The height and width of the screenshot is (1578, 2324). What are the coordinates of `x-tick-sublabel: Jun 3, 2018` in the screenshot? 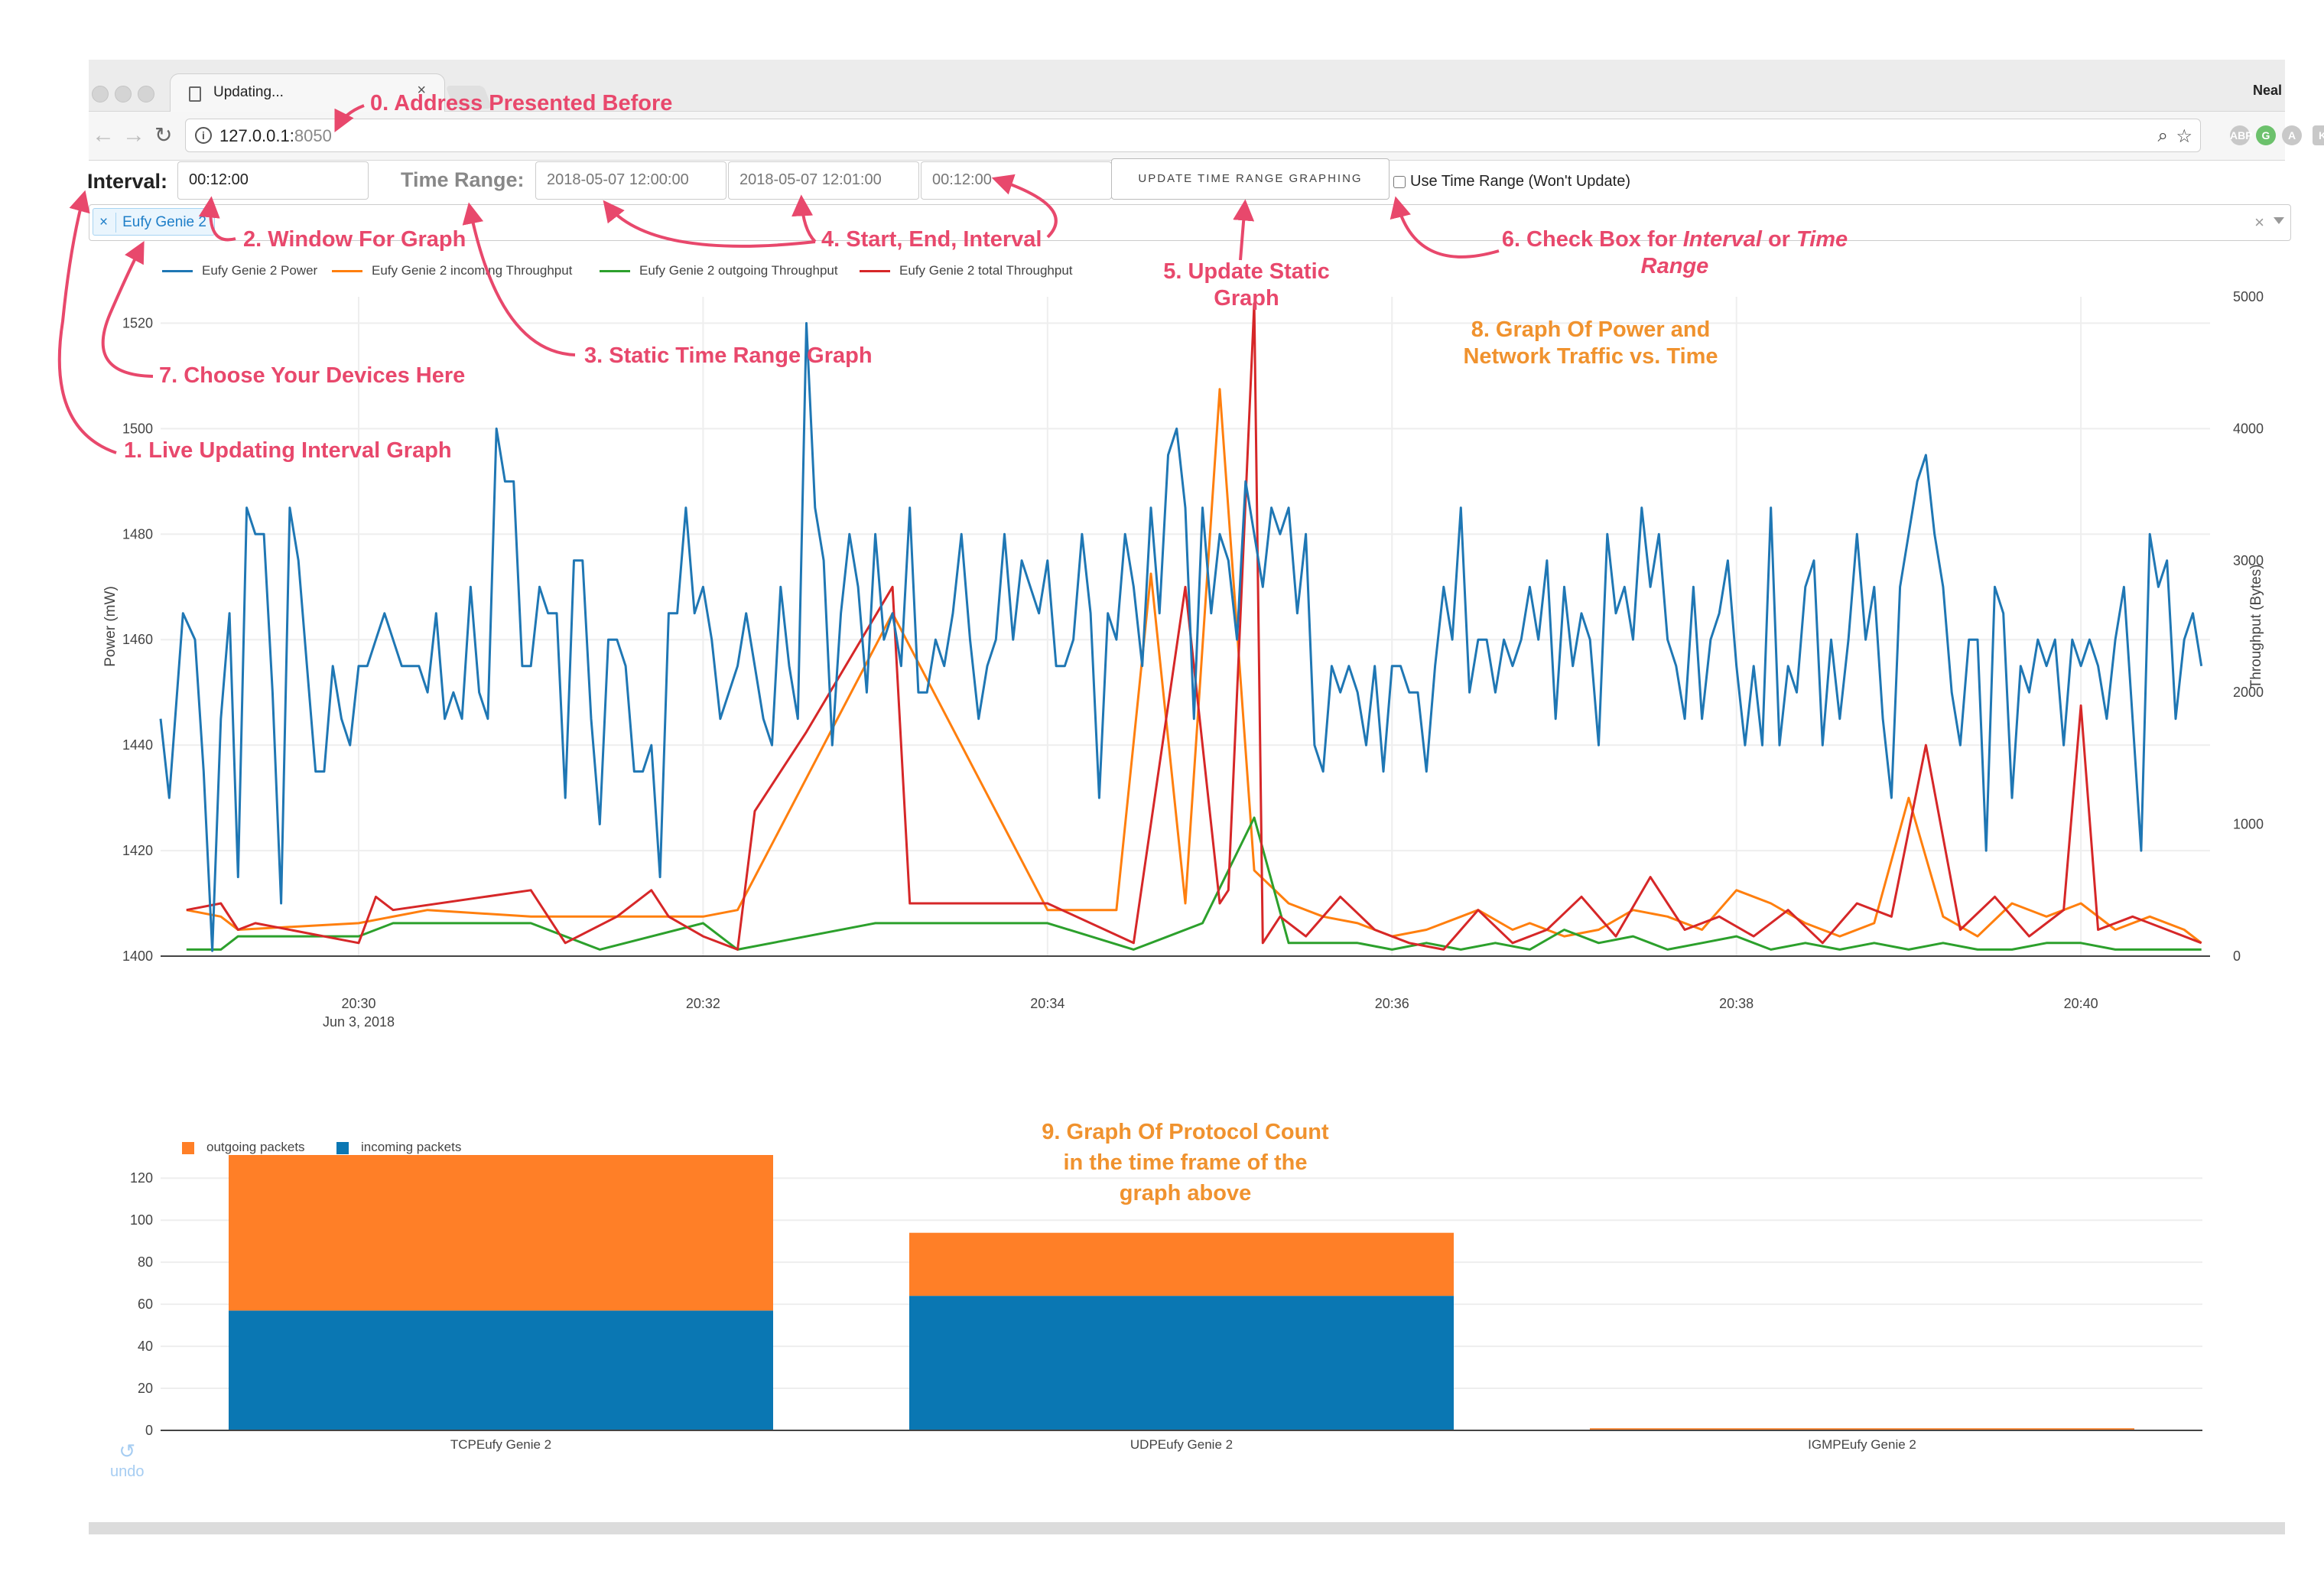 It's located at (359, 1022).